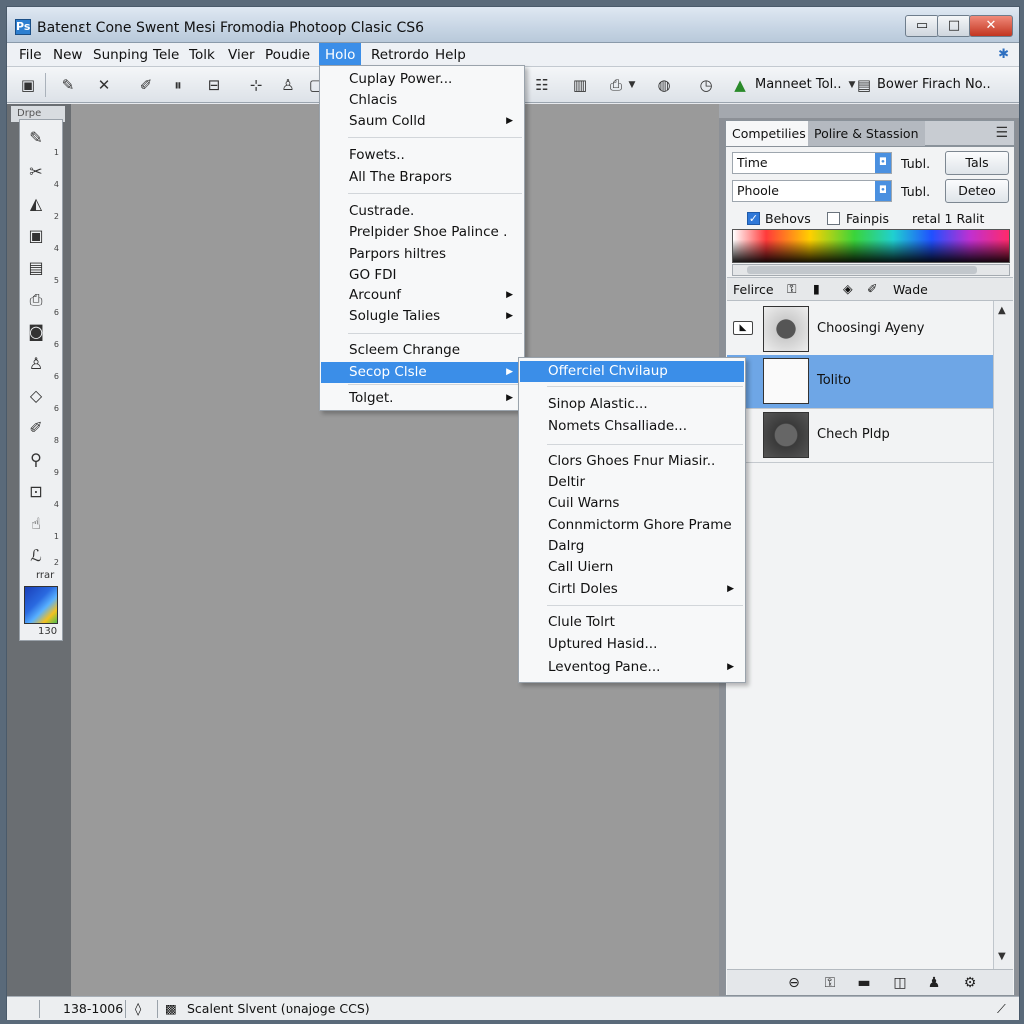 Image resolution: width=1024 pixels, height=1024 pixels. I want to click on pen-icon: ✐, so click(36, 428).